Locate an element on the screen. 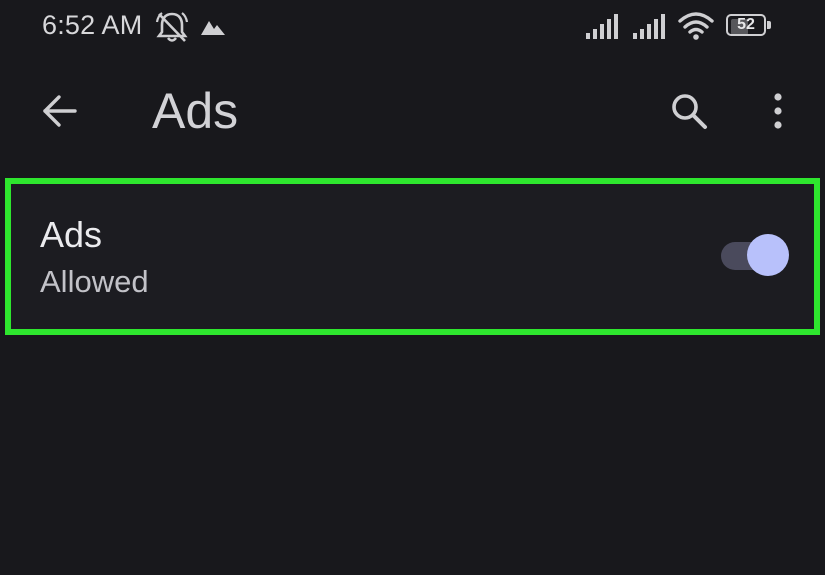  page-title: Ads is located at coordinates (195, 111).